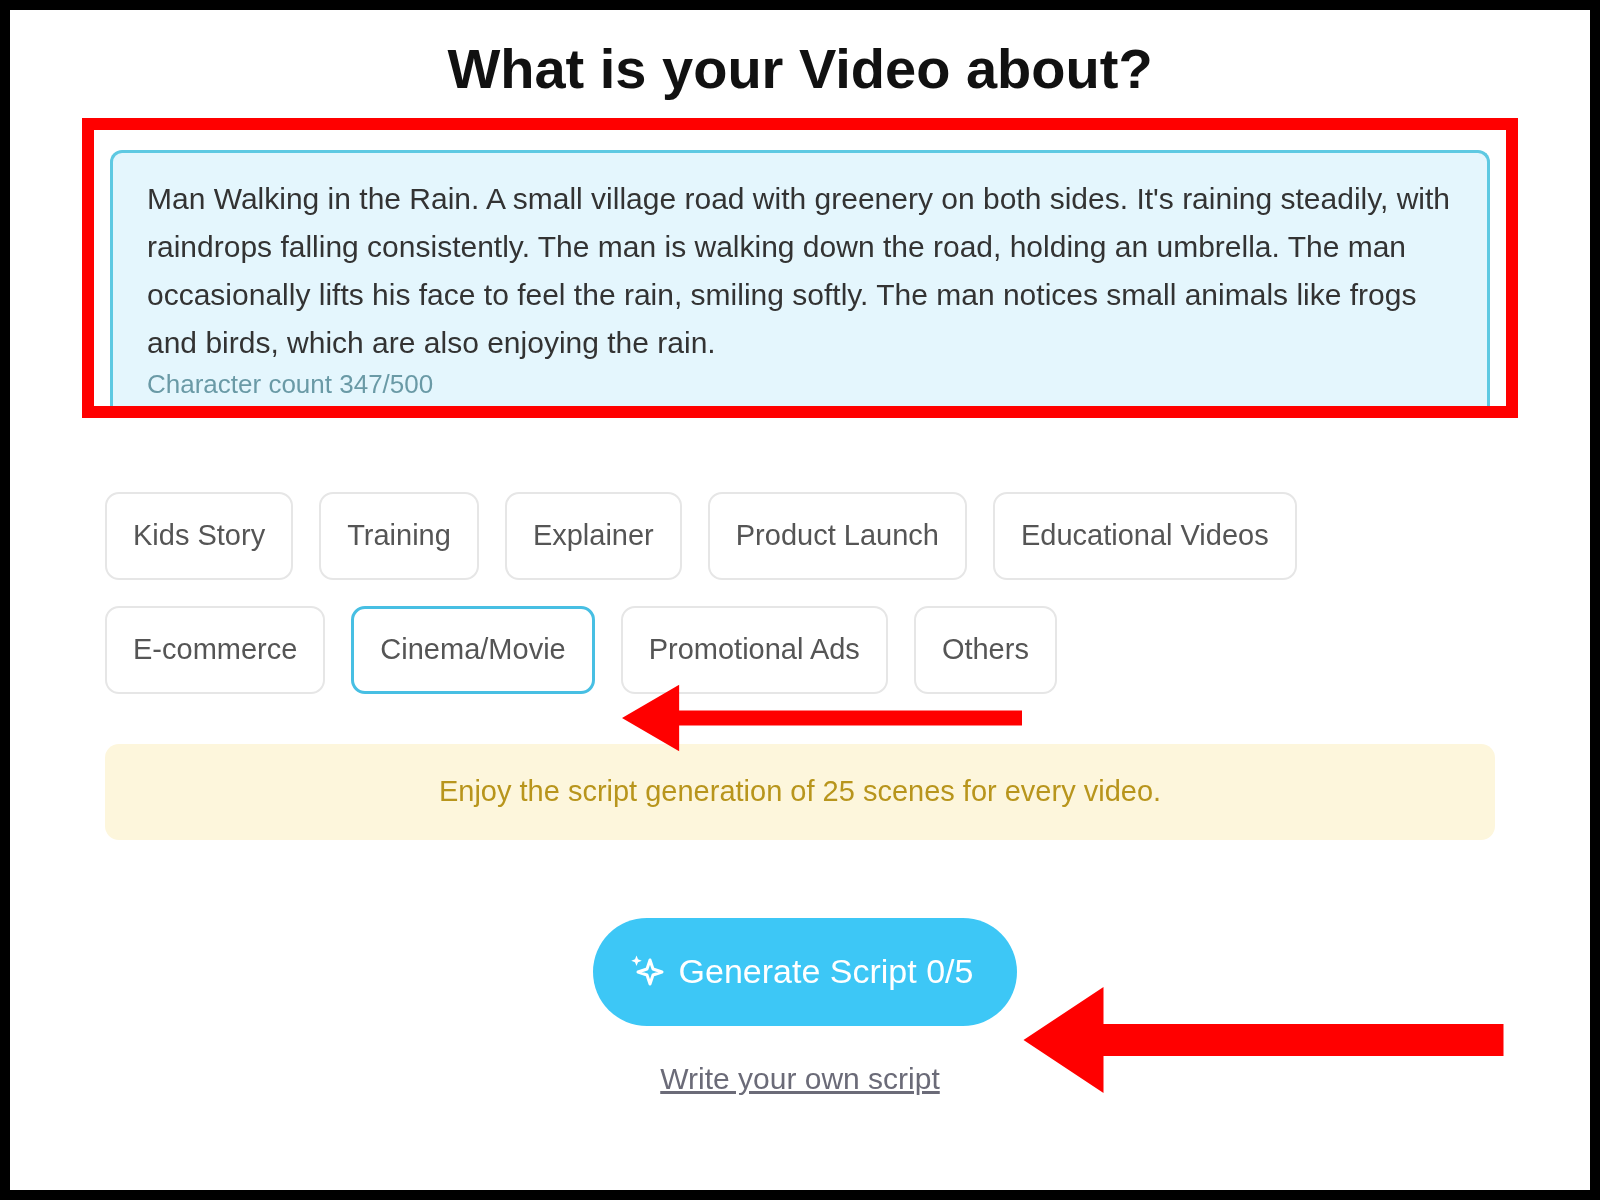 The image size is (1600, 1200). Describe the element at coordinates (215, 649) in the screenshot. I see `category-chip: E-commerce` at that location.